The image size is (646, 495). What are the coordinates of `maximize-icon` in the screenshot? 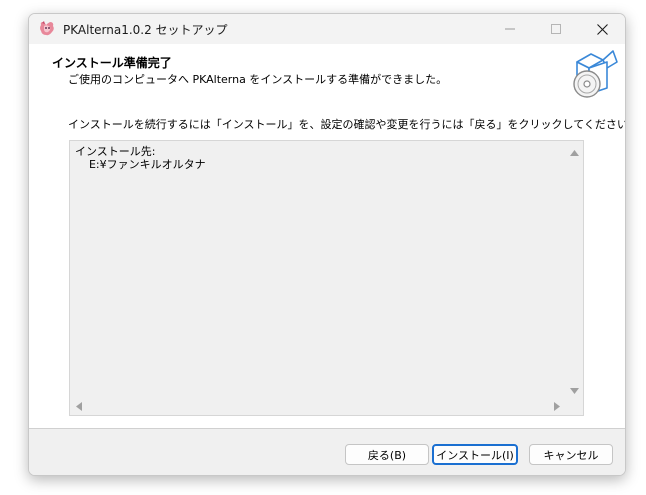 It's located at (556, 29).